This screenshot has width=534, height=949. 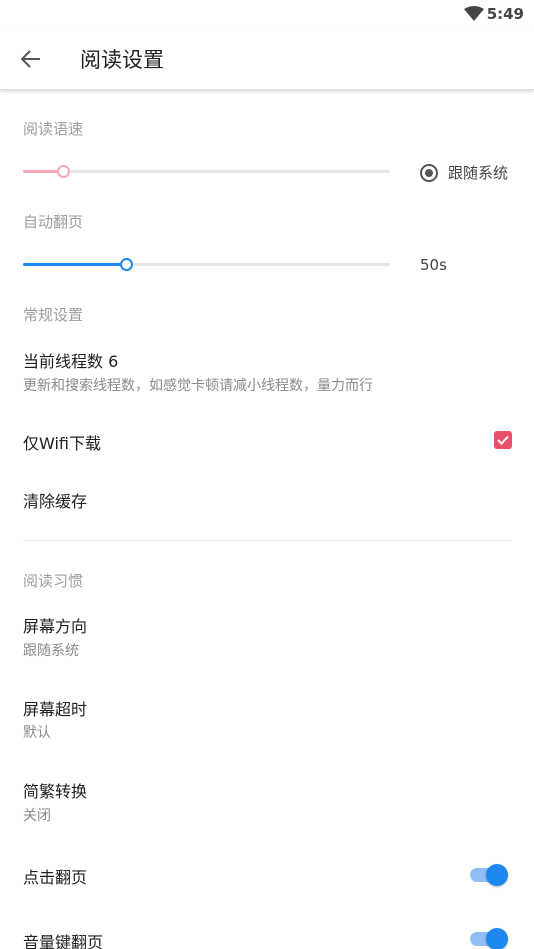 I want to click on orientation-summary: 跟随系统, so click(x=51, y=651).